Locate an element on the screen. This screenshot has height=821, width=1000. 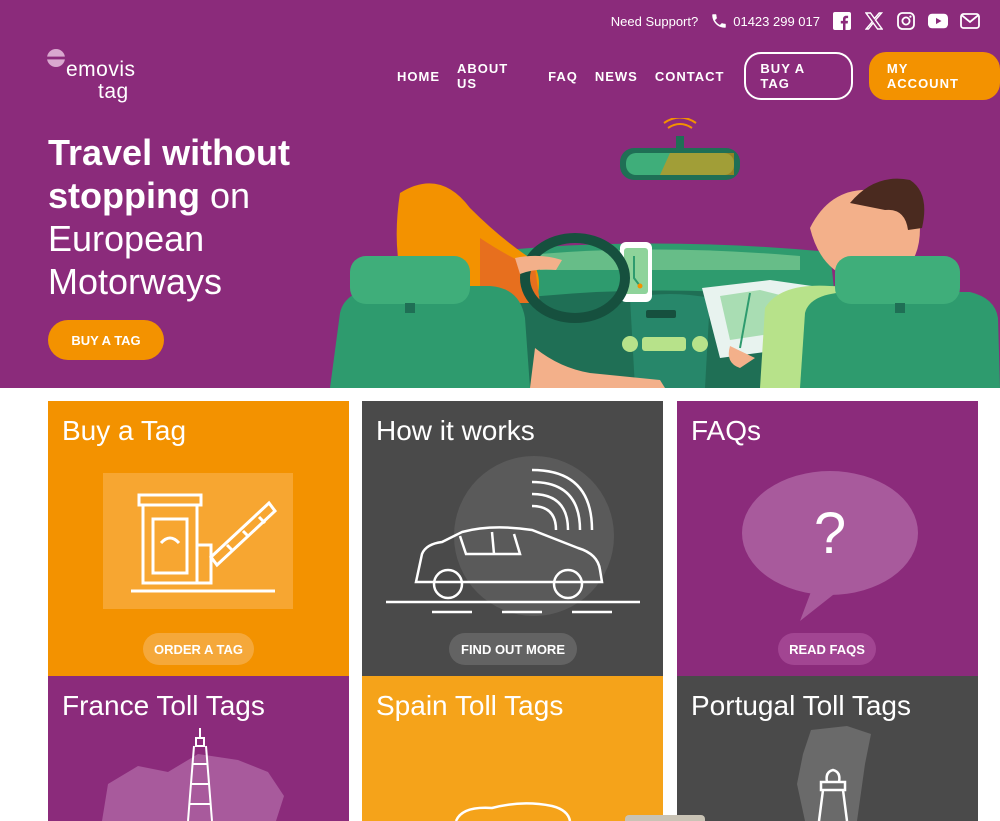
card-faqs: FAQs ? READ FAQS is located at coordinates (827, 538).